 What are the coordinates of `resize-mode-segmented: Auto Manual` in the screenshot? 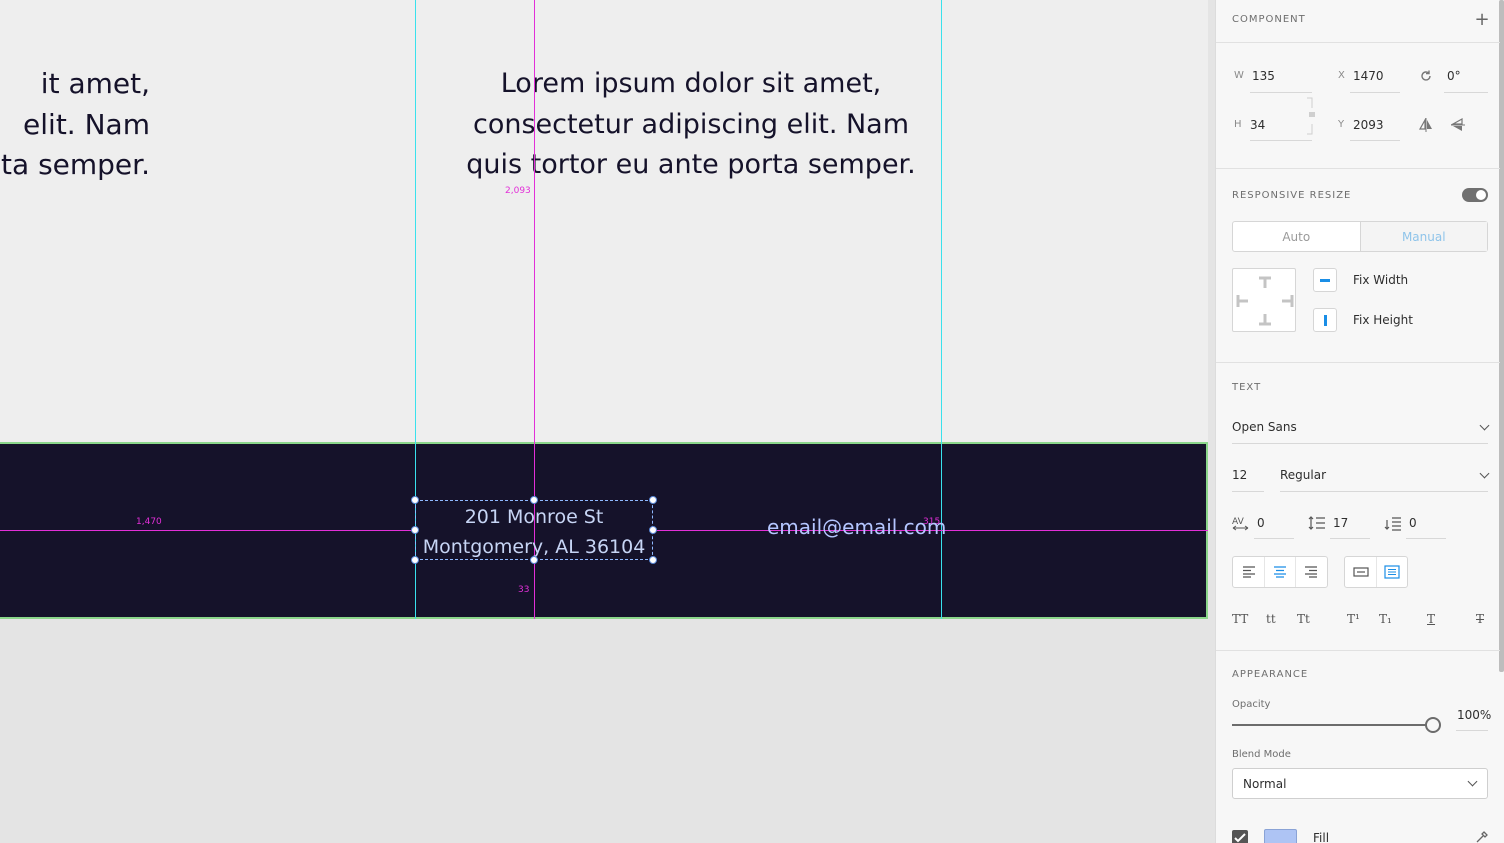 It's located at (1360, 236).